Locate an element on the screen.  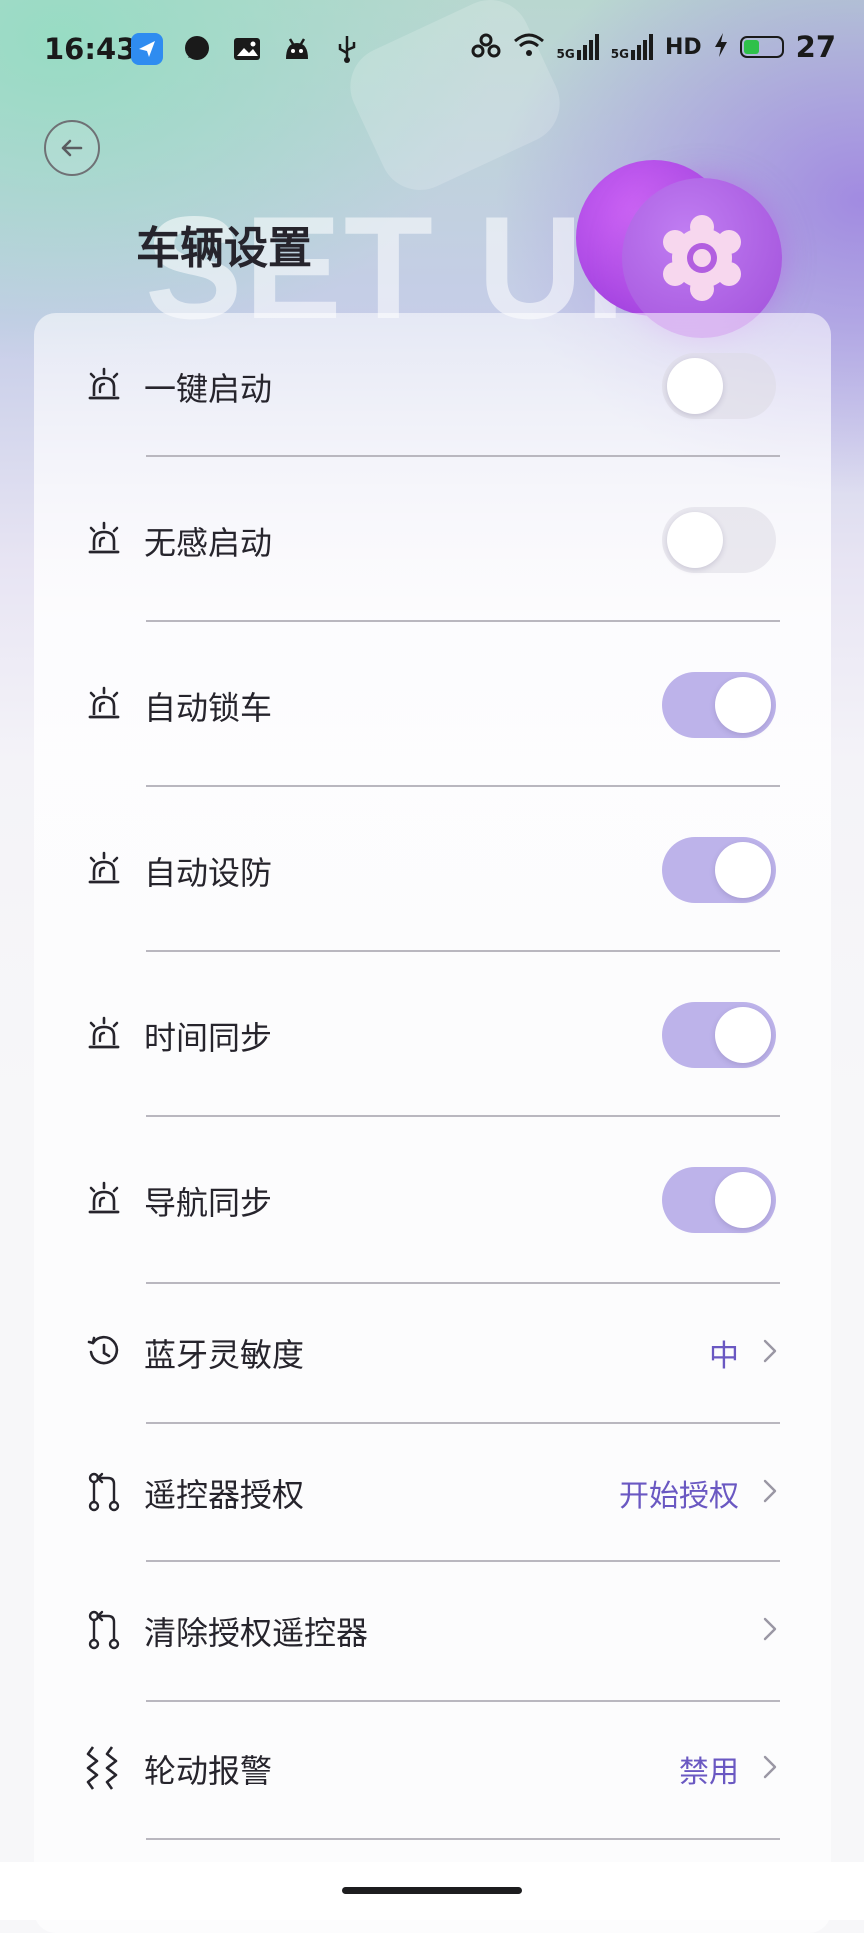
gallery-icon is located at coordinates (247, 49).